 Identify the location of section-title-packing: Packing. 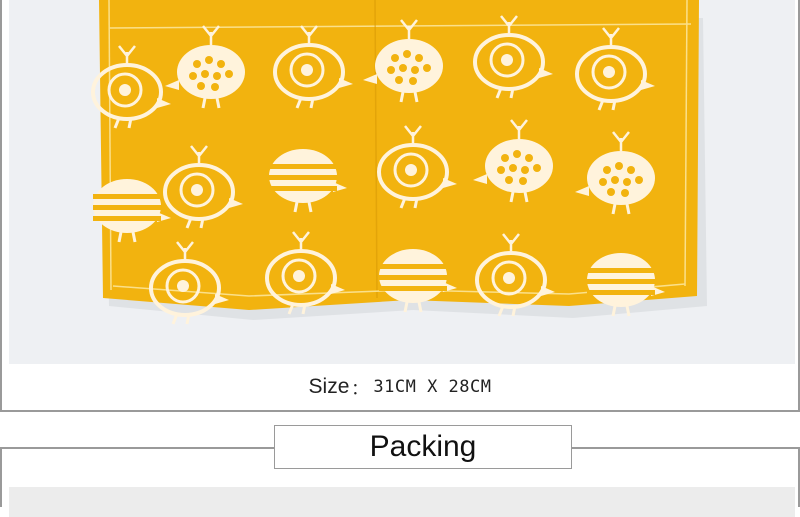
(423, 447).